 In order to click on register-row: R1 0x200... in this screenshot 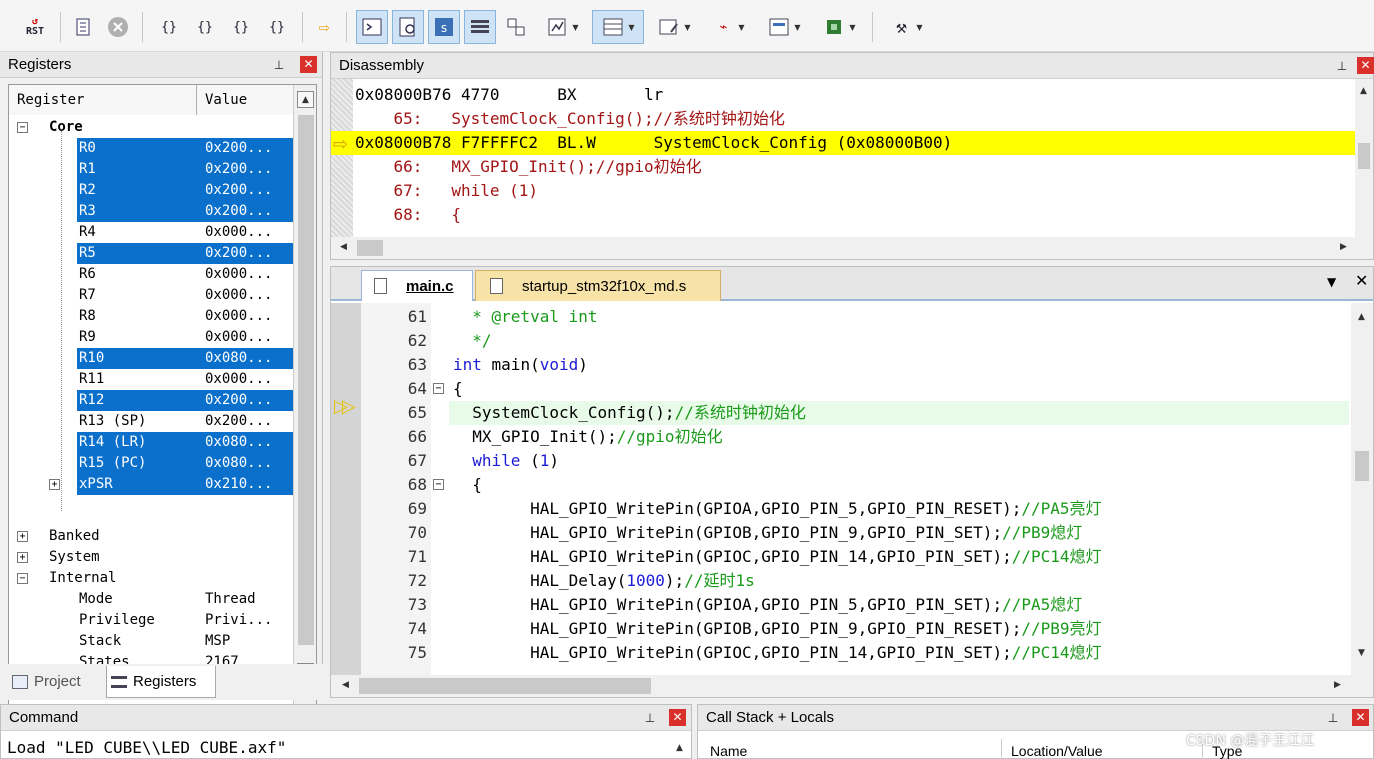, I will do `click(151, 169)`.